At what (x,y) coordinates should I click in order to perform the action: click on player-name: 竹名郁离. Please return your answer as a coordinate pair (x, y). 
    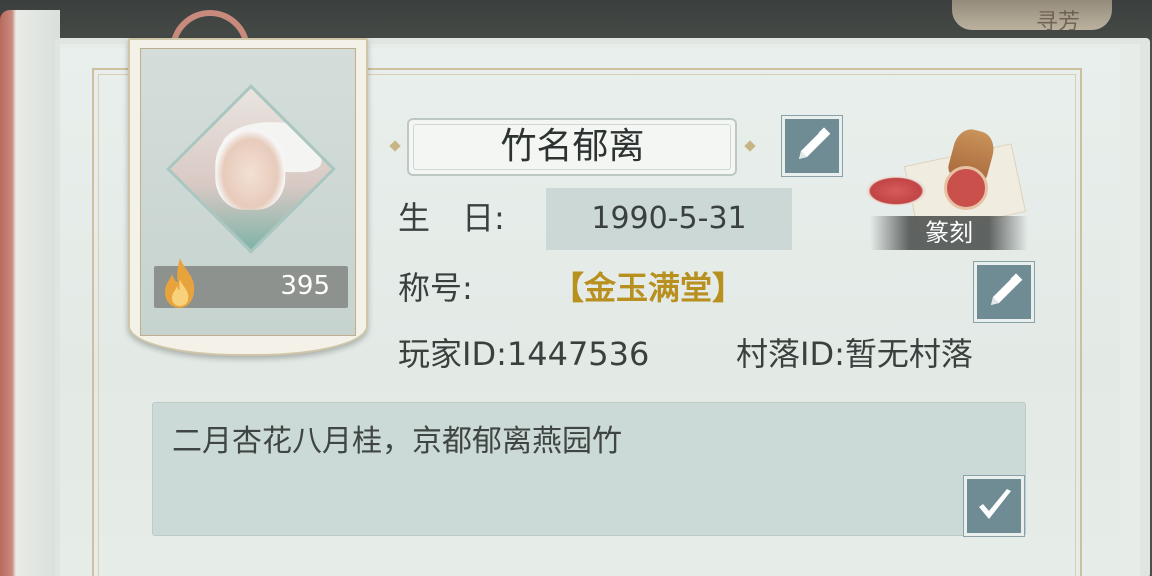
    Looking at the image, I should click on (572, 146).